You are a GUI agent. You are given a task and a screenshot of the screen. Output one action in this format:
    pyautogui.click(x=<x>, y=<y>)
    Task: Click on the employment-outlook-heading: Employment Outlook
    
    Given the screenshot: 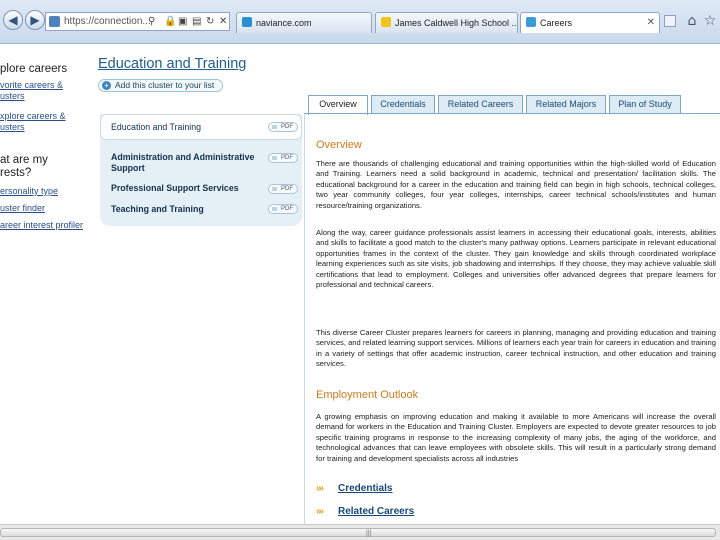 What is the action you would take?
    pyautogui.click(x=367, y=395)
    